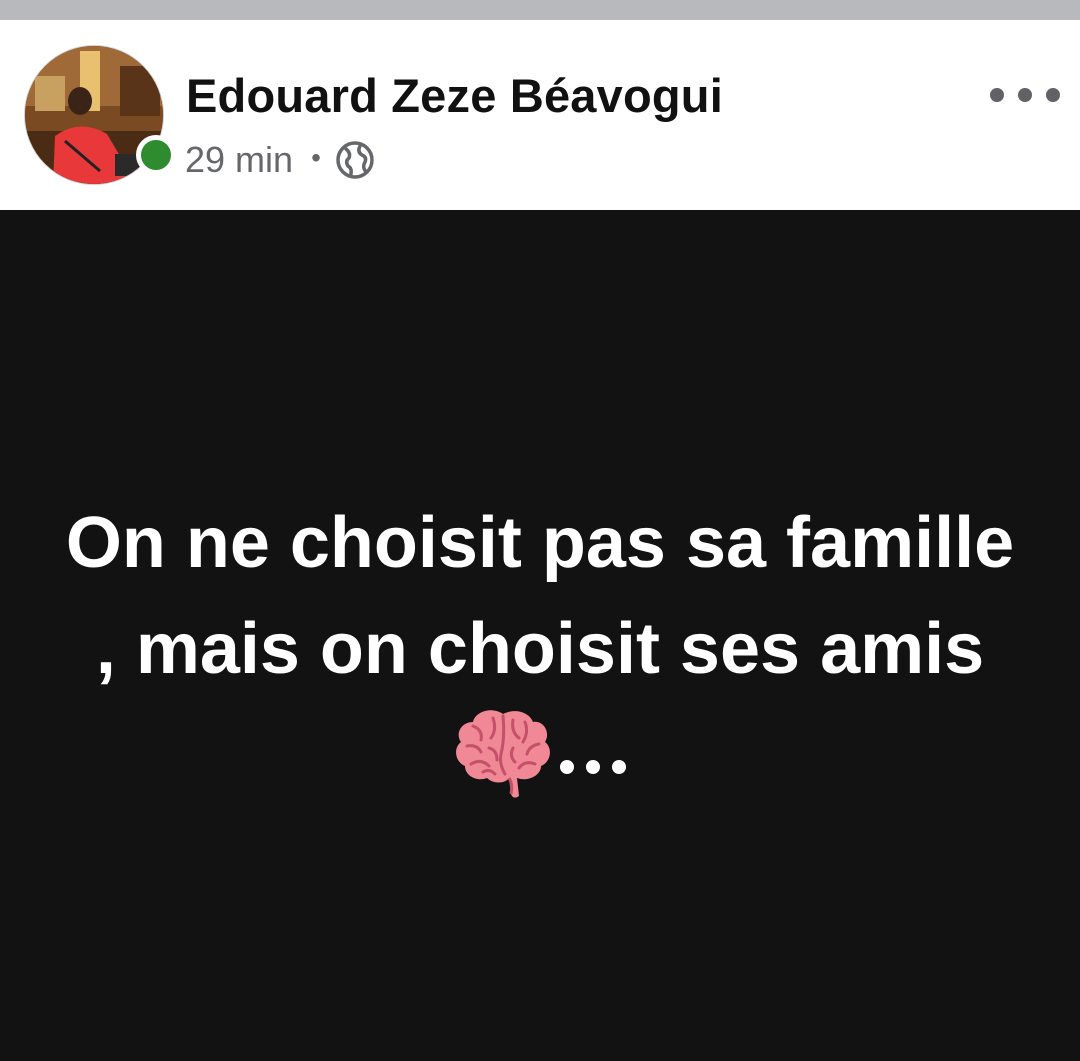  What do you see at coordinates (156, 155) in the screenshot?
I see `online-status-dot` at bounding box center [156, 155].